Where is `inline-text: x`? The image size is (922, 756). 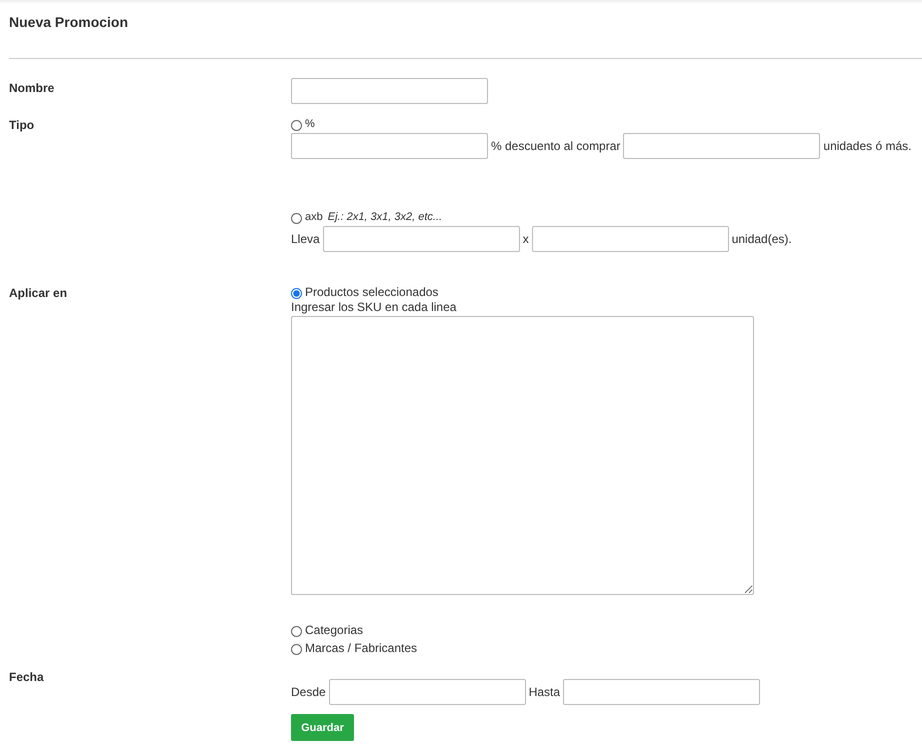 inline-text: x is located at coordinates (525, 239).